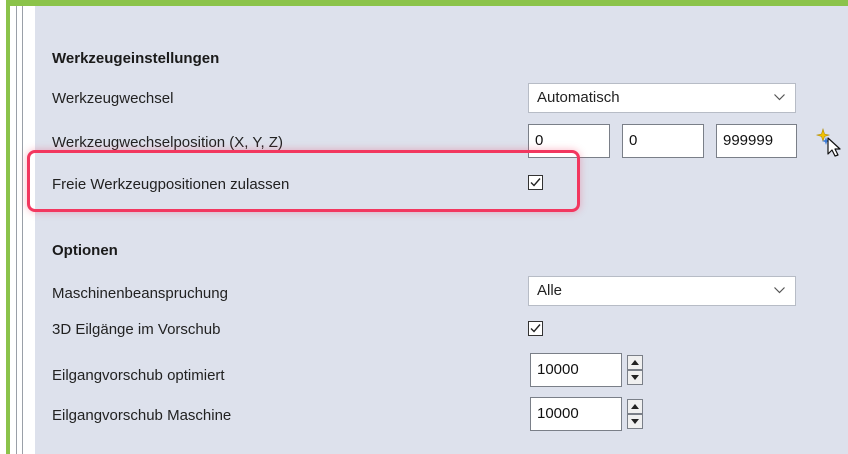 The width and height of the screenshot is (848, 454). I want to click on position-x-input: 0, so click(569, 141).